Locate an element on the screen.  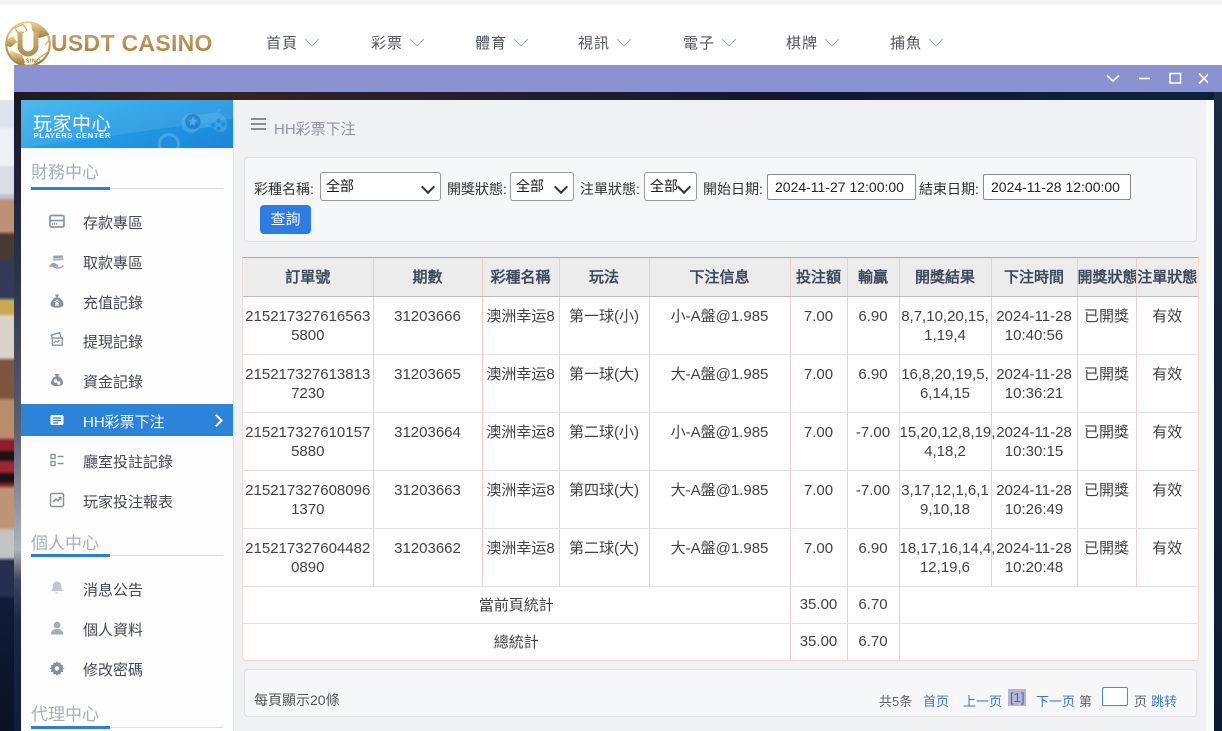
svg-text: CASINO is located at coordinates (29, 62).